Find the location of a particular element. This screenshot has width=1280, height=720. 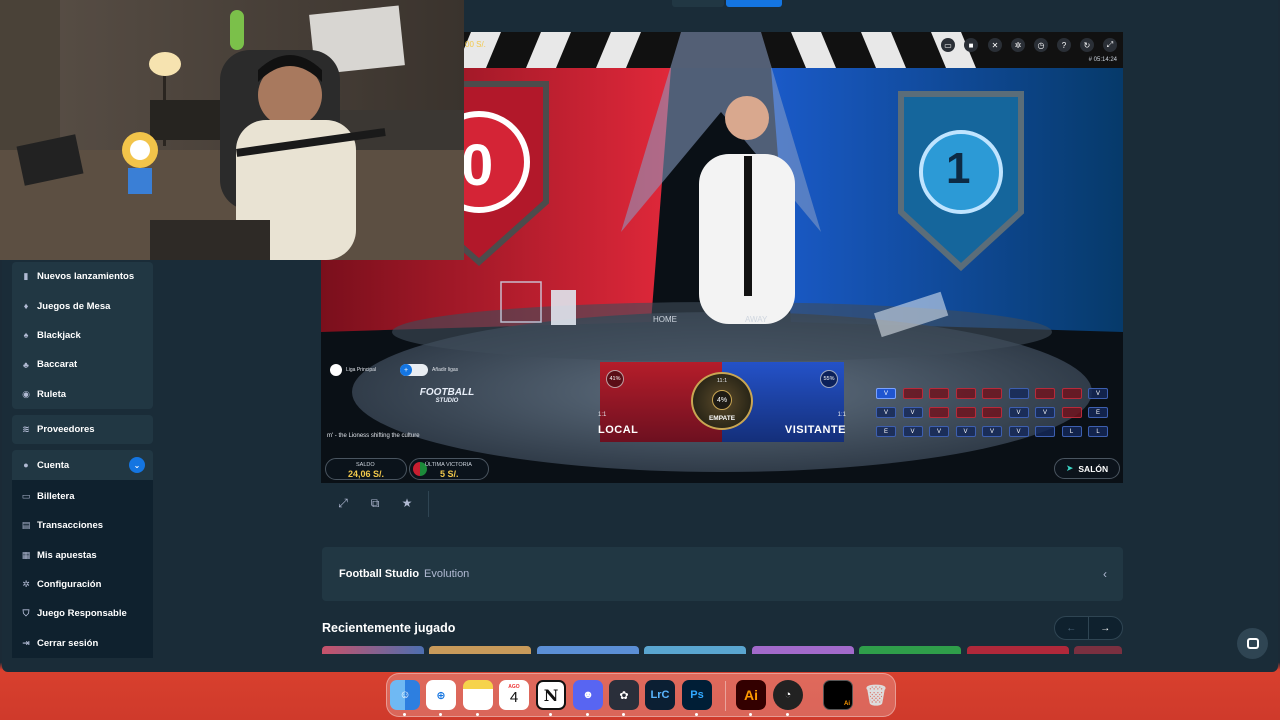

sidebar-item-logout: ⇥ Cerrar sesión is located at coordinates (82, 643).